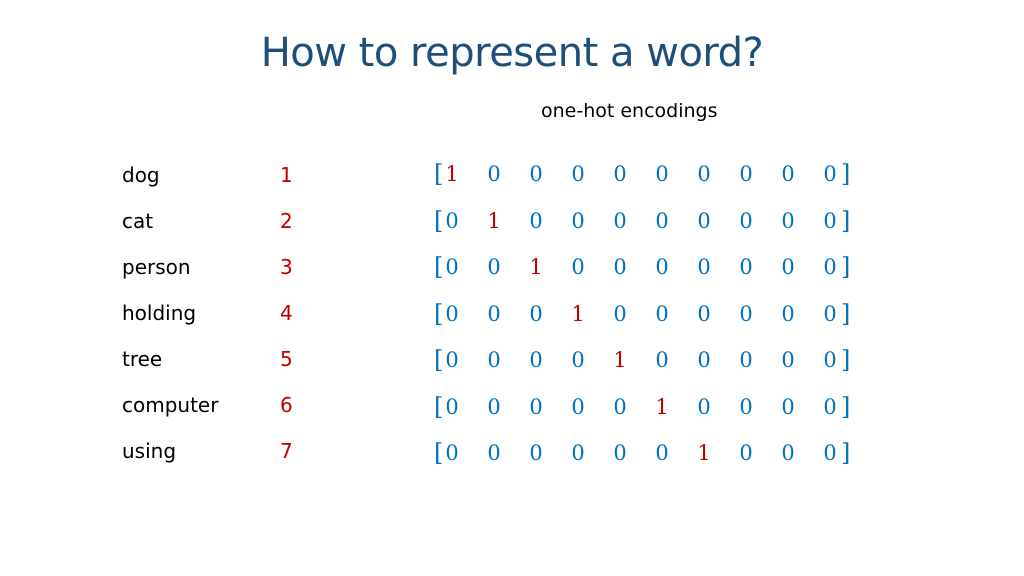 This screenshot has width=1024, height=576. Describe the element at coordinates (286, 405) in the screenshot. I see `vocab-index: 6` at that location.